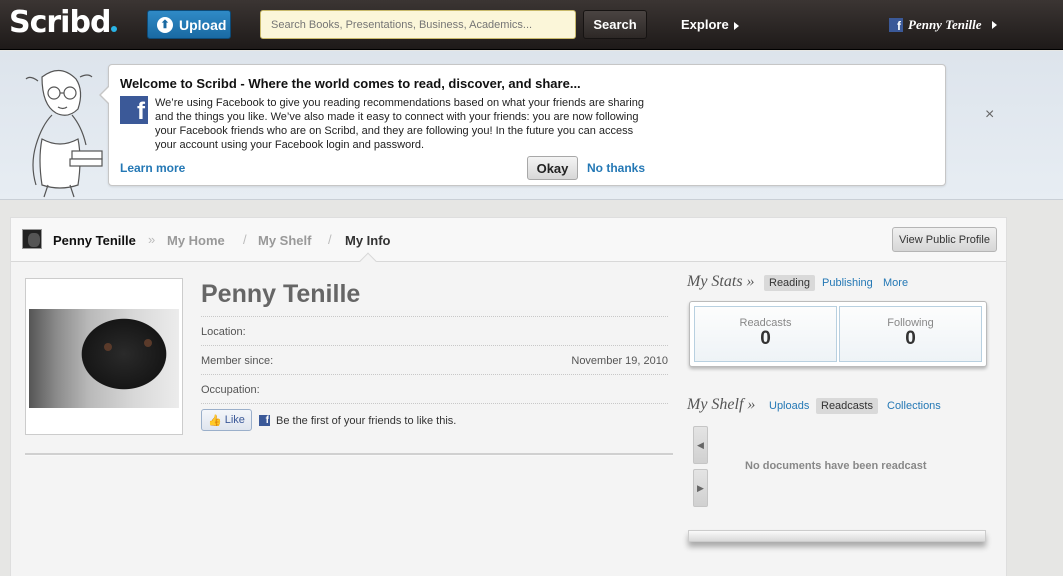 The image size is (1063, 576). What do you see at coordinates (104, 95) in the screenshot?
I see `speech-tail` at bounding box center [104, 95].